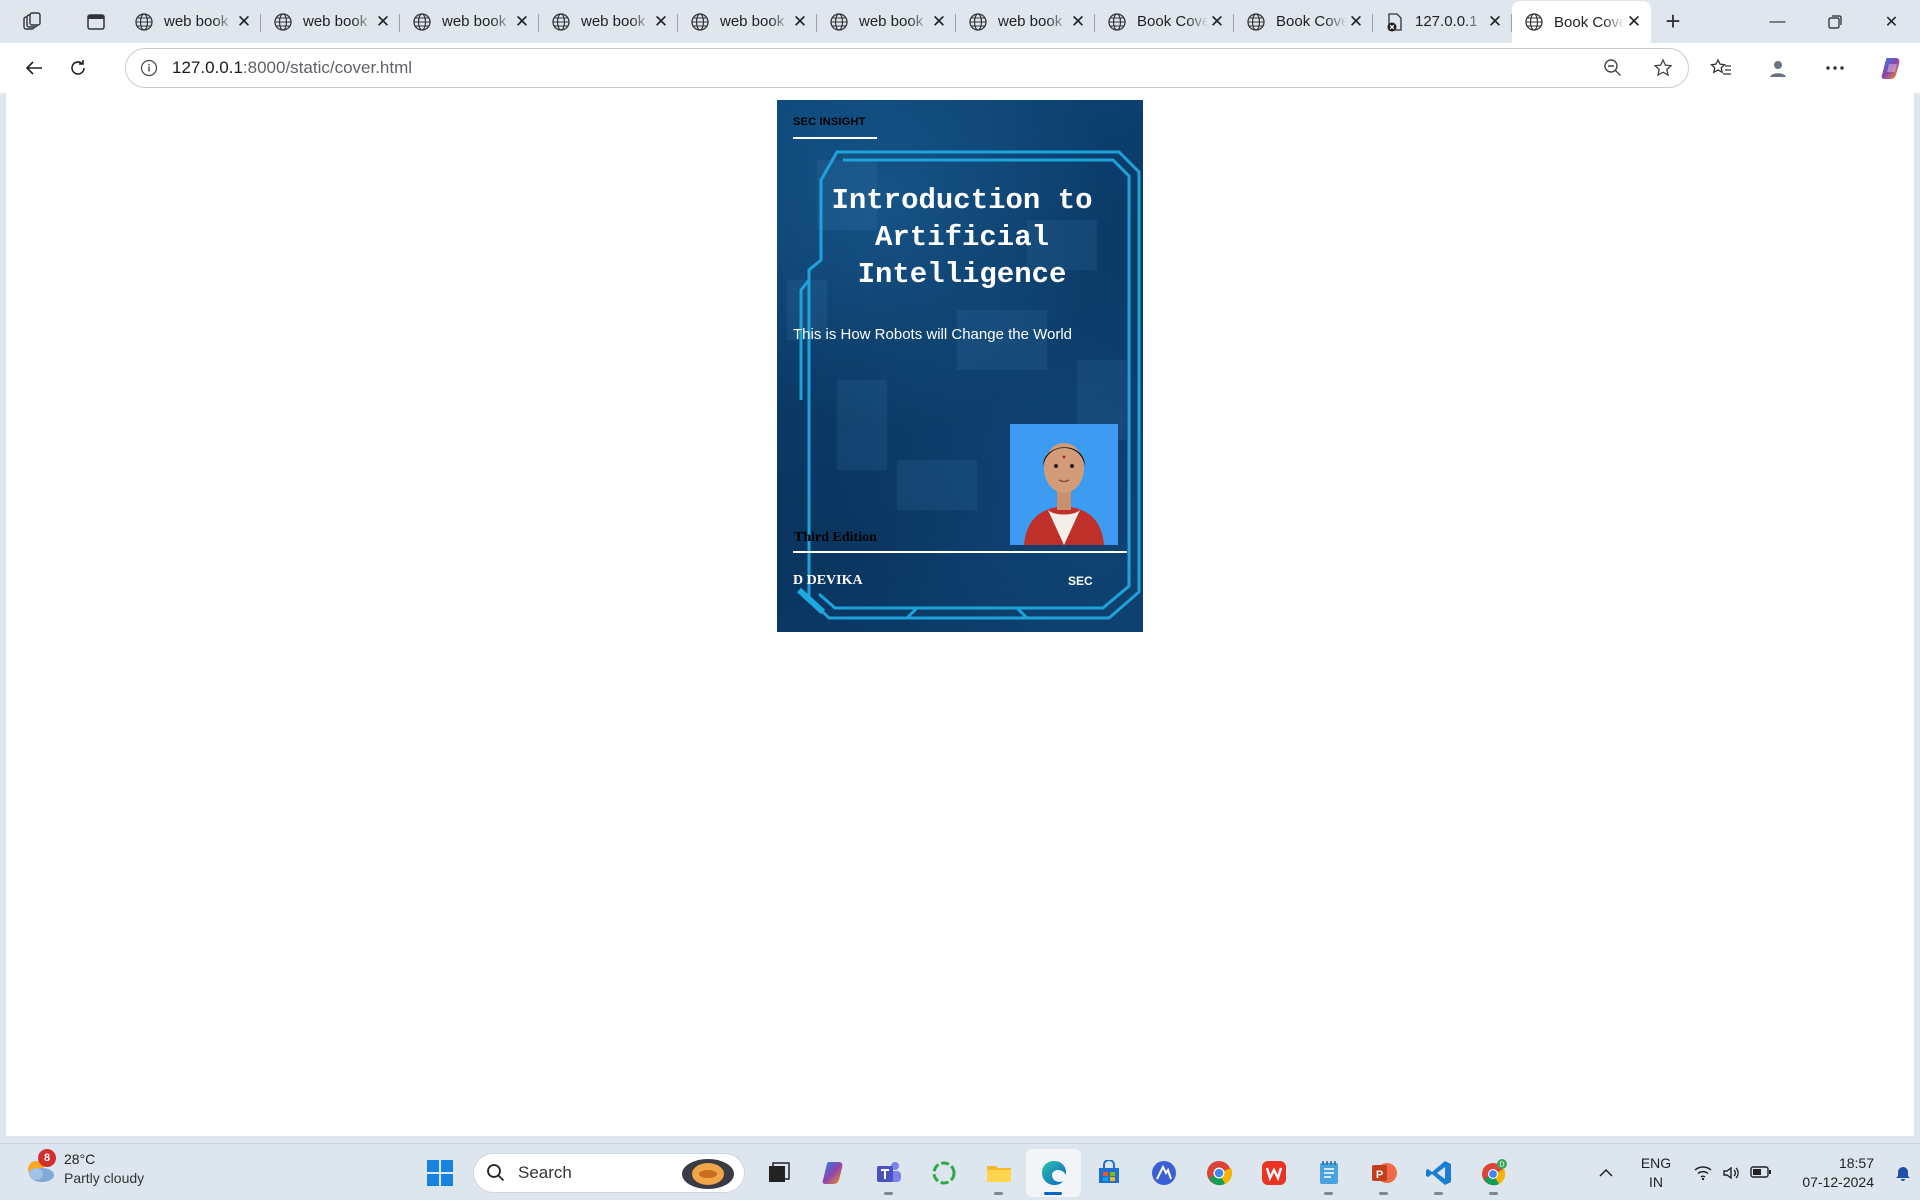 The width and height of the screenshot is (1920, 1200). I want to click on vscode-icon, so click(1438, 1173).